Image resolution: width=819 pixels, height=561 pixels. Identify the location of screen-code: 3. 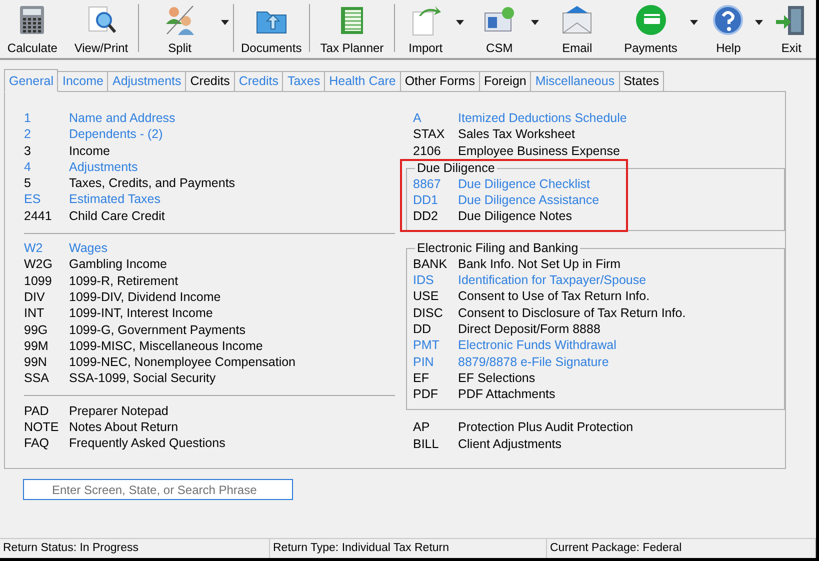
(46, 150).